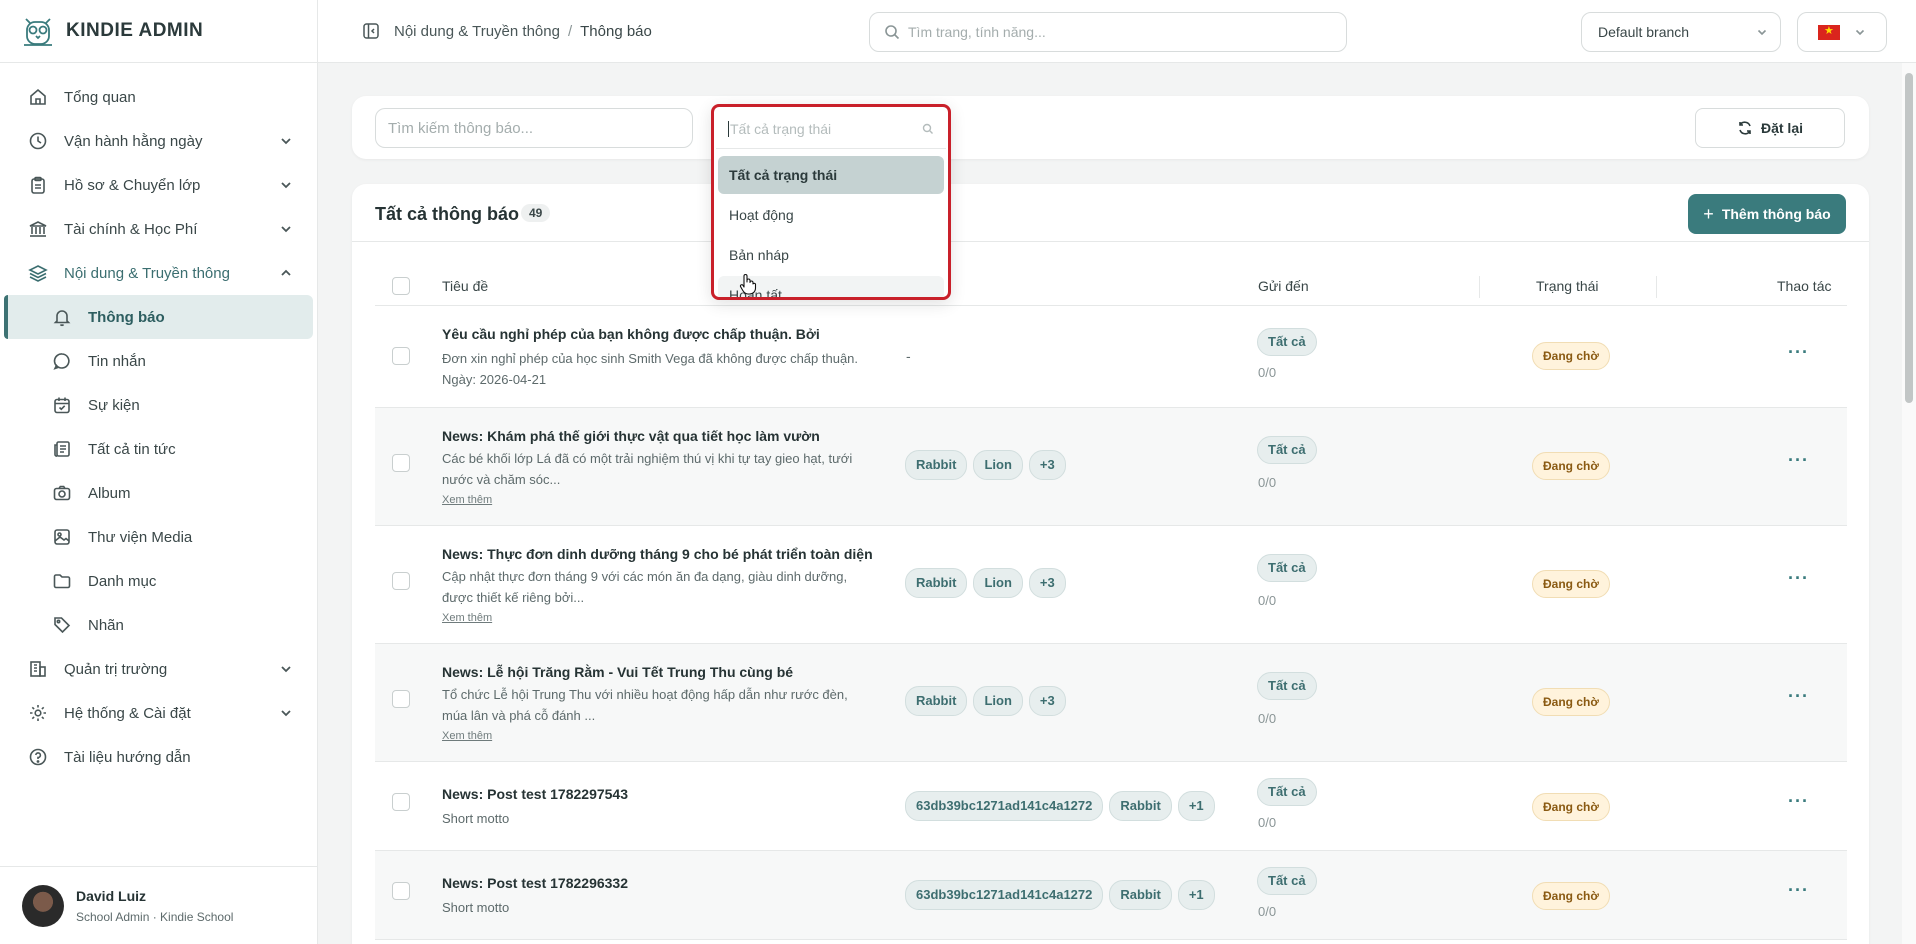 This screenshot has height=944, width=1916. Describe the element at coordinates (1829, 32) in the screenshot. I see `vietnam-flag-icon` at that location.